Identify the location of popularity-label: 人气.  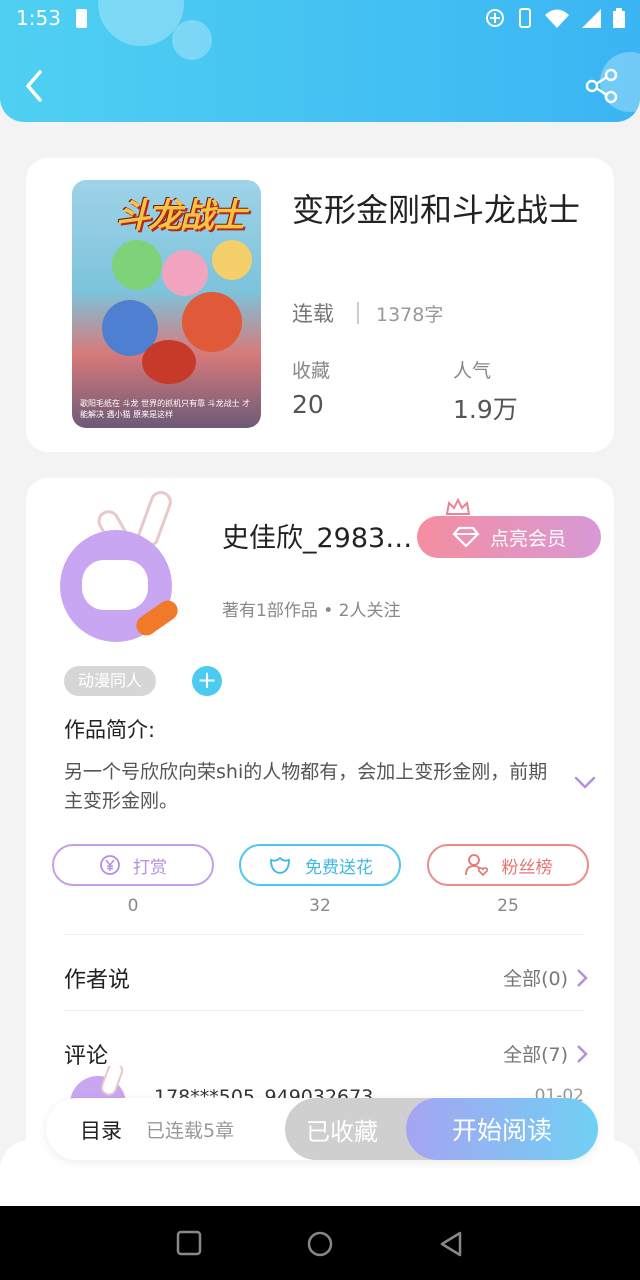
(472, 371).